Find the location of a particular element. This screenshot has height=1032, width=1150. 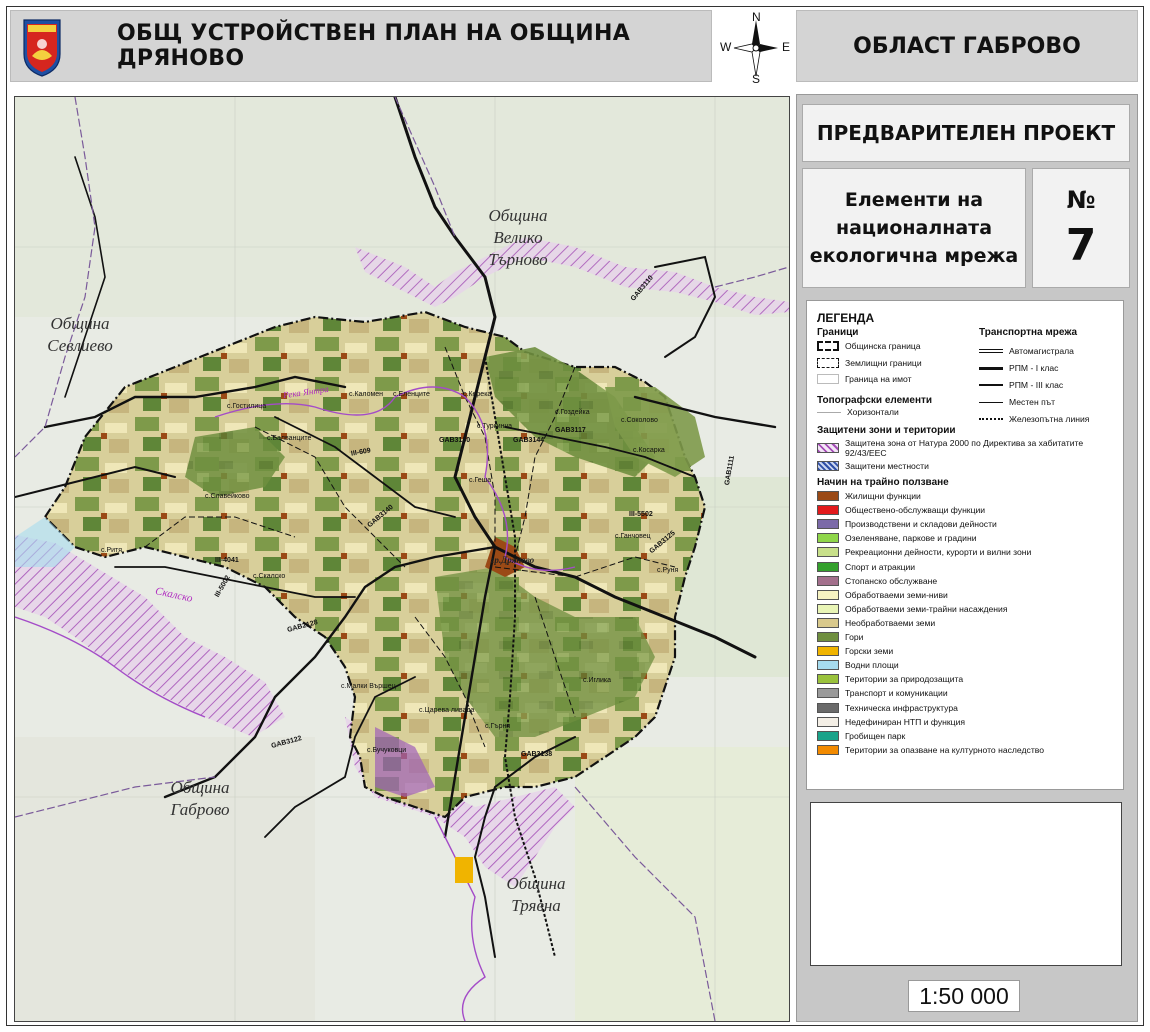

label-gabrovo: Община Габрово is located at coordinates (200, 798).